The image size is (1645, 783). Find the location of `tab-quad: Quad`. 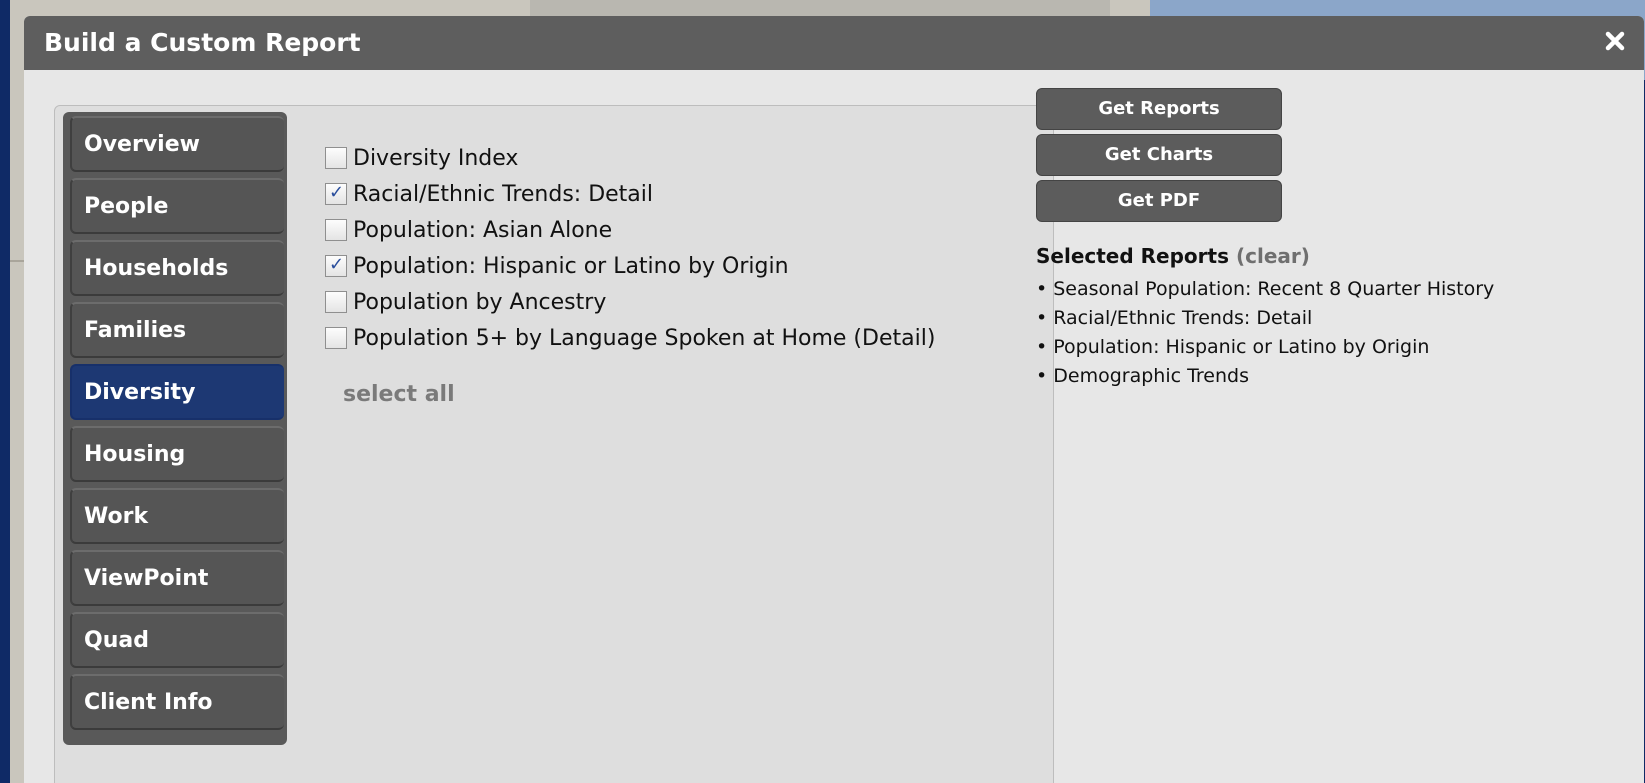

tab-quad: Quad is located at coordinates (177, 640).